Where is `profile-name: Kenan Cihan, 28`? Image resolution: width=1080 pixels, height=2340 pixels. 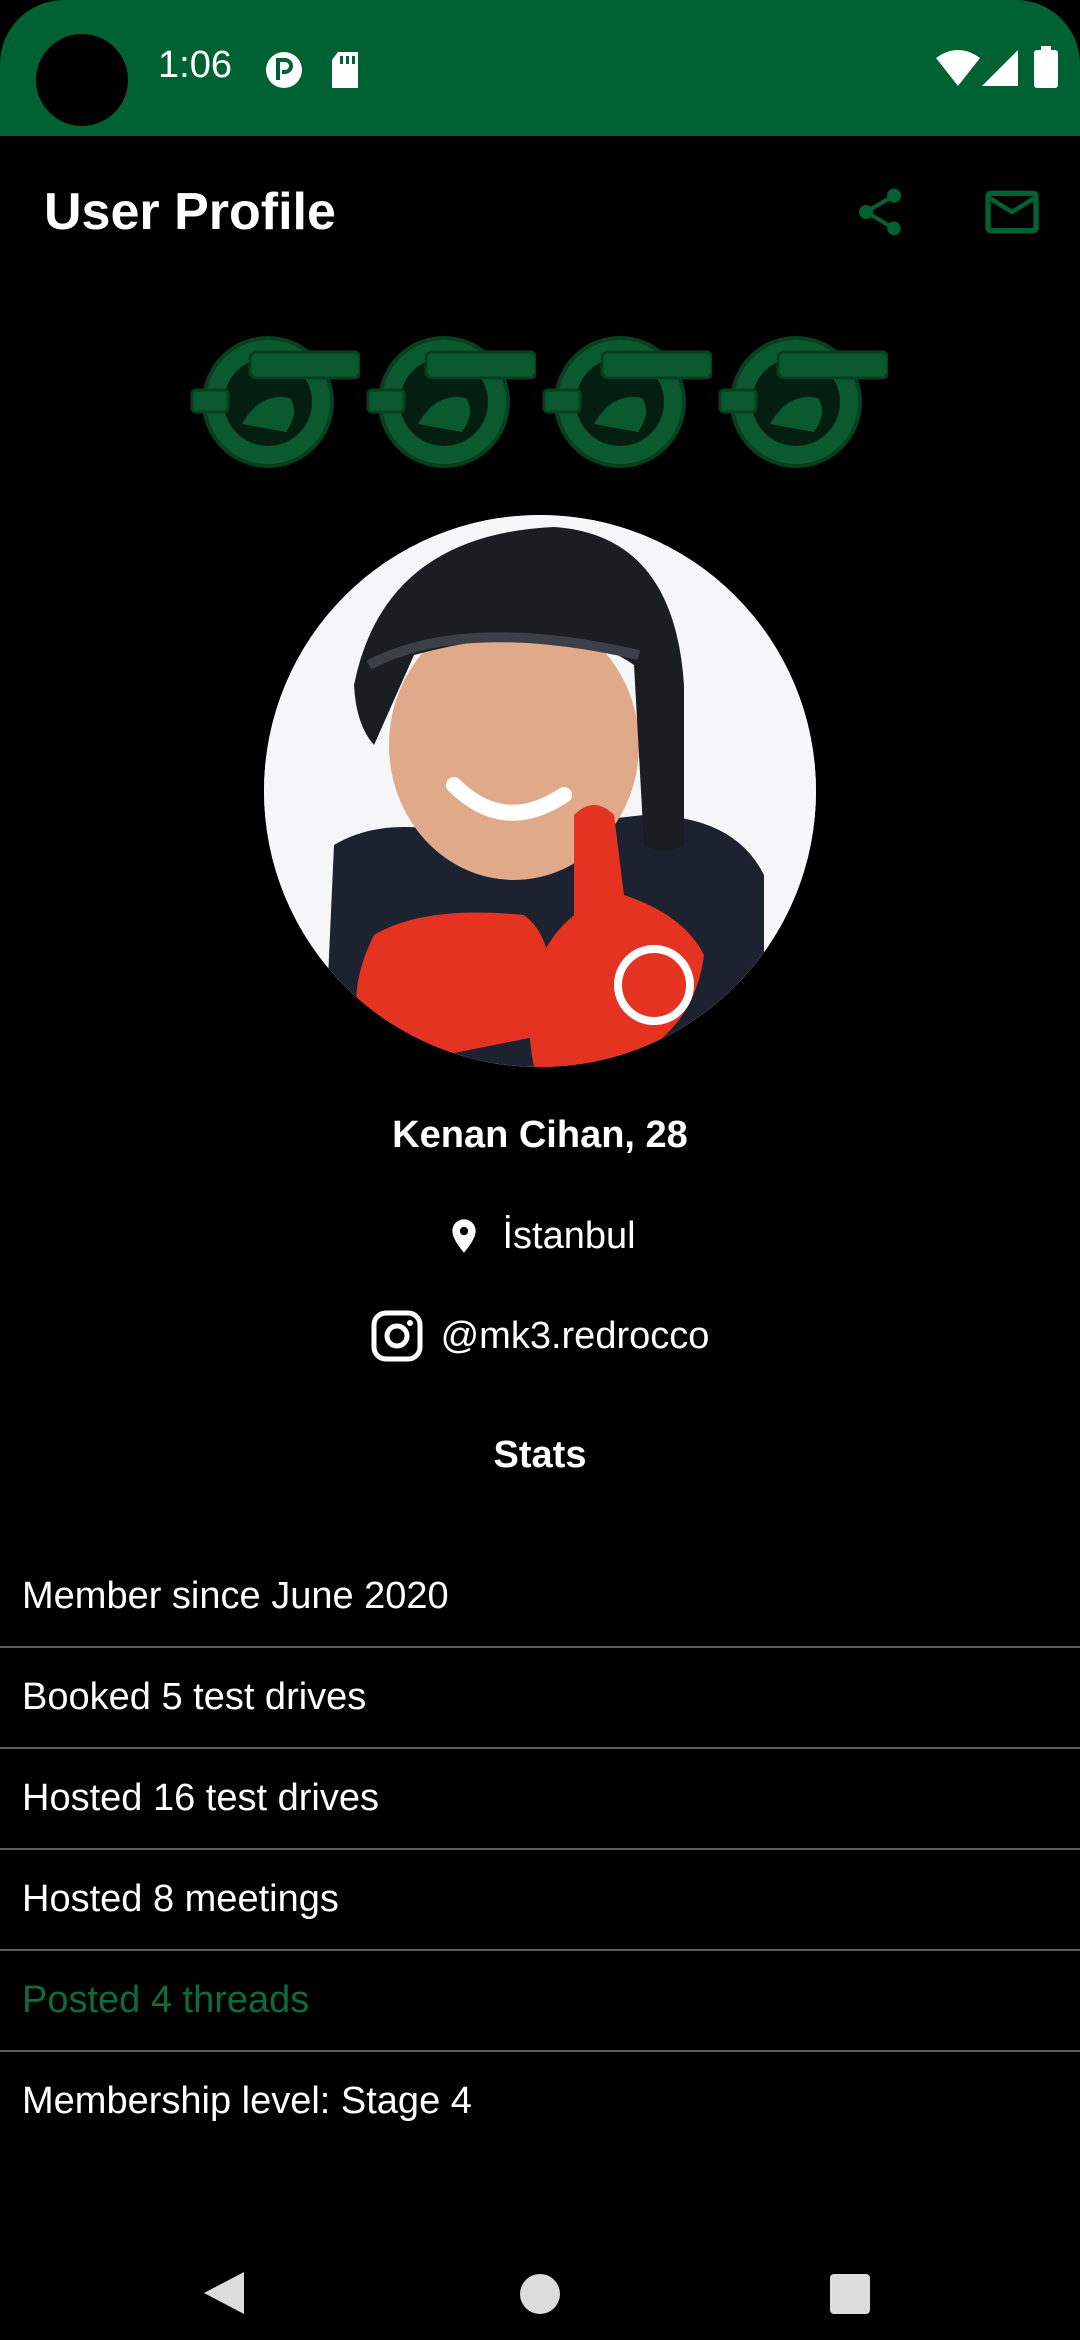 profile-name: Kenan Cihan, 28 is located at coordinates (540, 1135).